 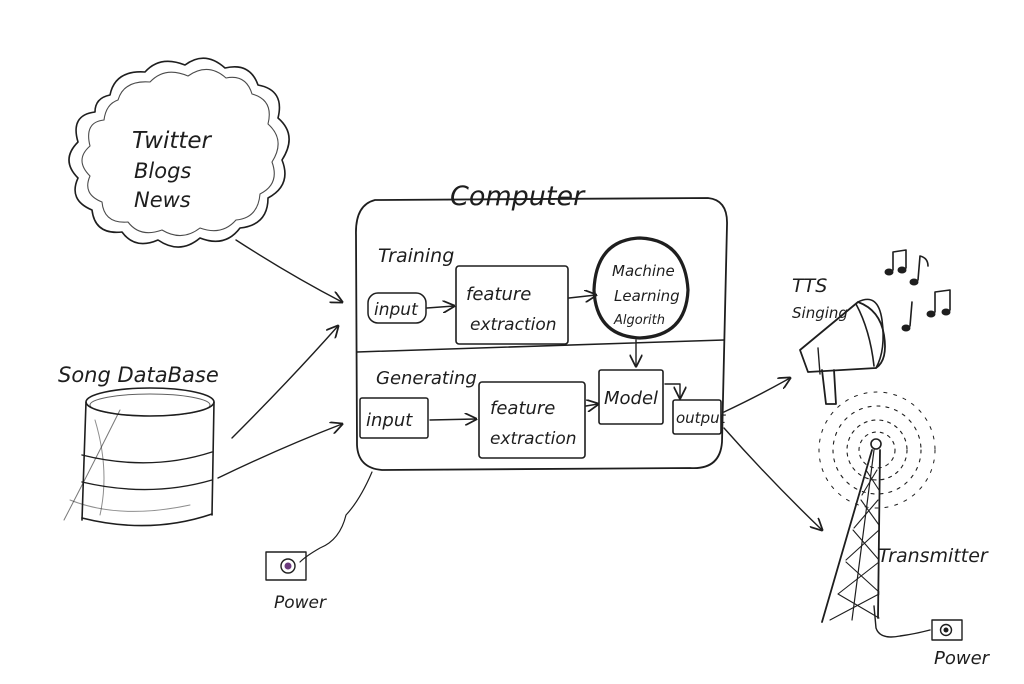 I want to click on tts-line-1: TTS, so click(x=809, y=286).